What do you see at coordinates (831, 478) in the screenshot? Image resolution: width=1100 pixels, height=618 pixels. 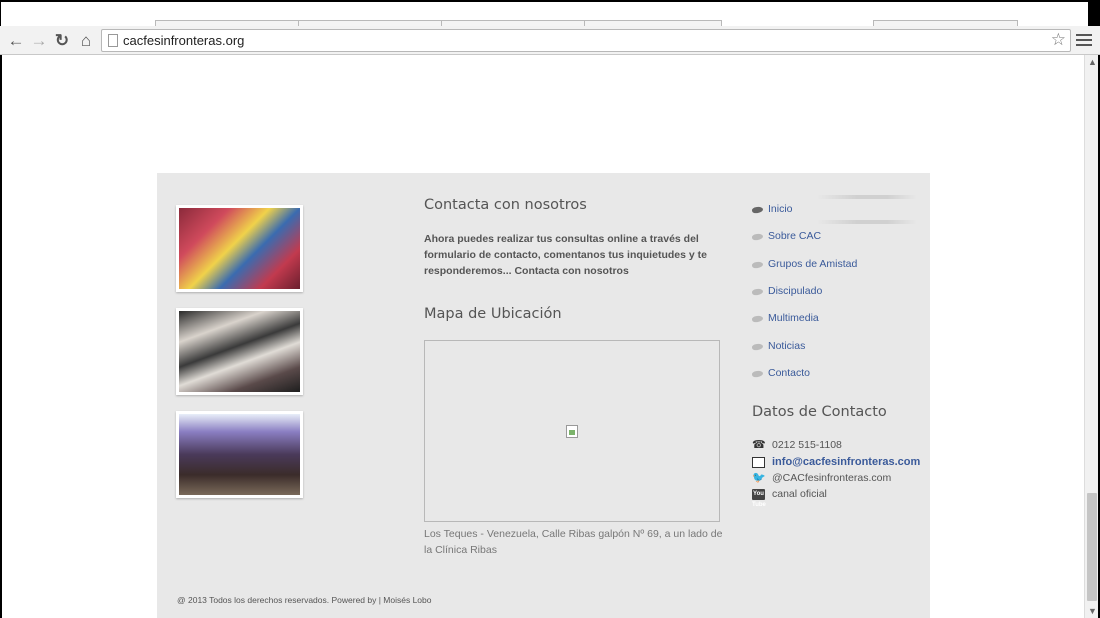 I see `twitter-handle: @CACfesinfronteras.com` at bounding box center [831, 478].